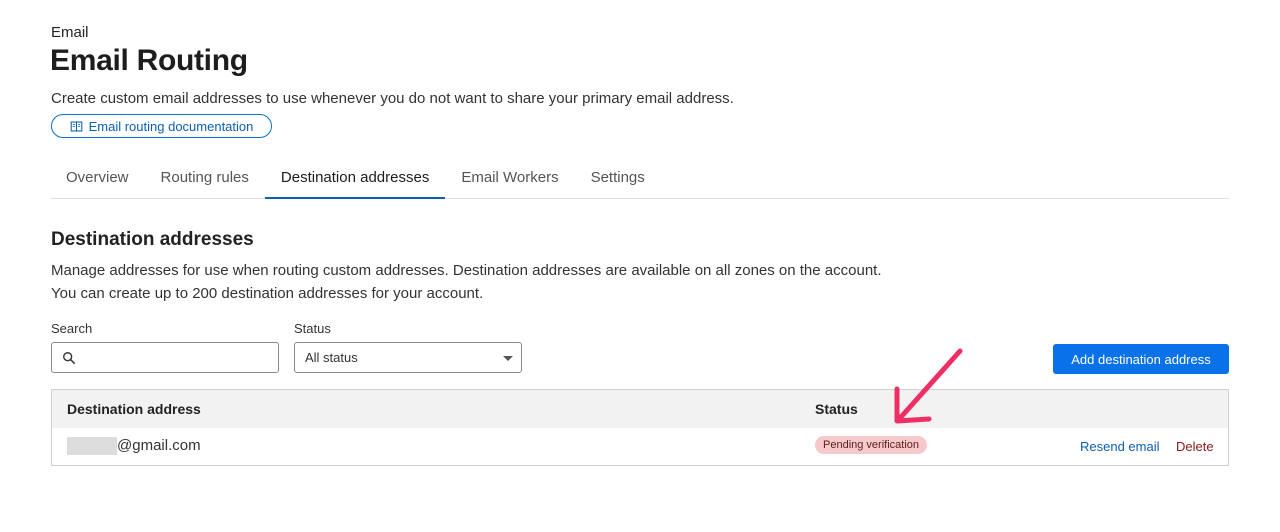  Describe the element at coordinates (312, 328) in the screenshot. I see `status-label: Status` at that location.